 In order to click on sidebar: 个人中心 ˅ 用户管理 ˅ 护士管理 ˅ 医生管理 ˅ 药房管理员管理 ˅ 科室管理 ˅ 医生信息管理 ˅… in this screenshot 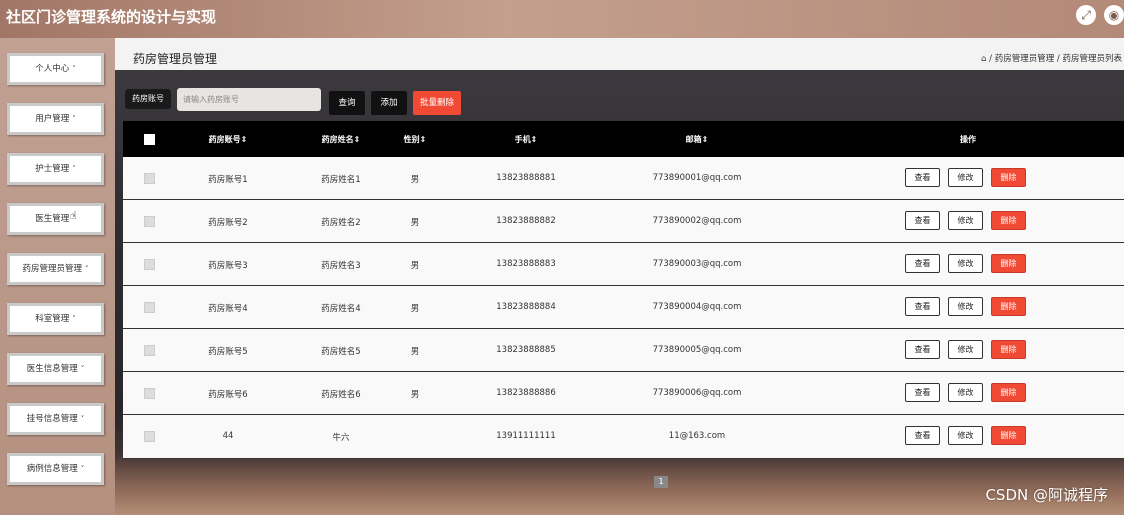, I will do `click(57, 276)`.